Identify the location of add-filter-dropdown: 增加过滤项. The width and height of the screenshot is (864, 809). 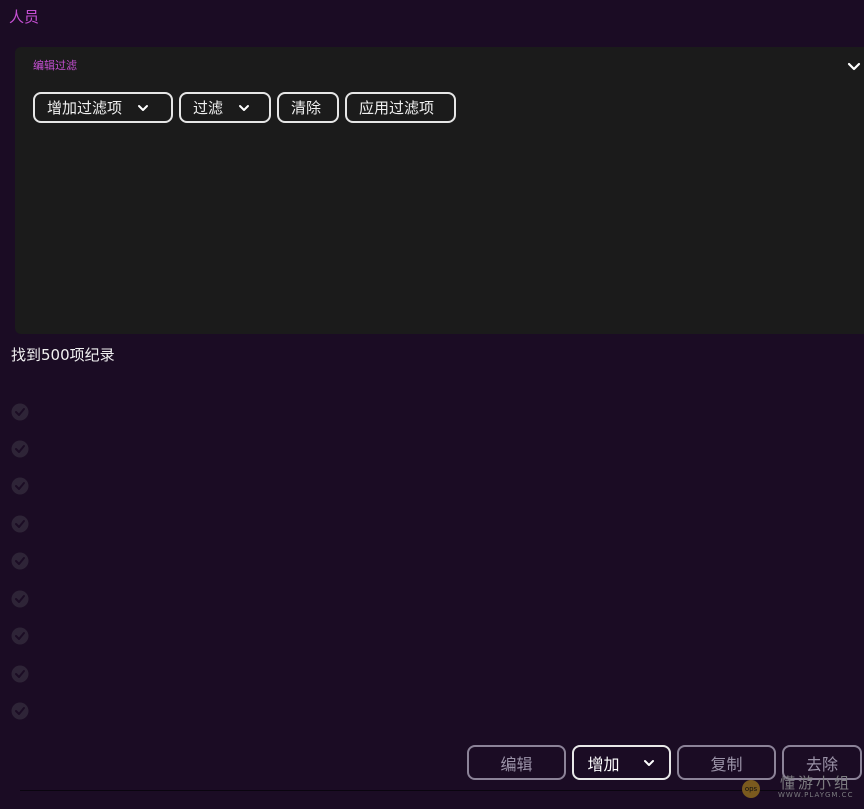
(103, 107).